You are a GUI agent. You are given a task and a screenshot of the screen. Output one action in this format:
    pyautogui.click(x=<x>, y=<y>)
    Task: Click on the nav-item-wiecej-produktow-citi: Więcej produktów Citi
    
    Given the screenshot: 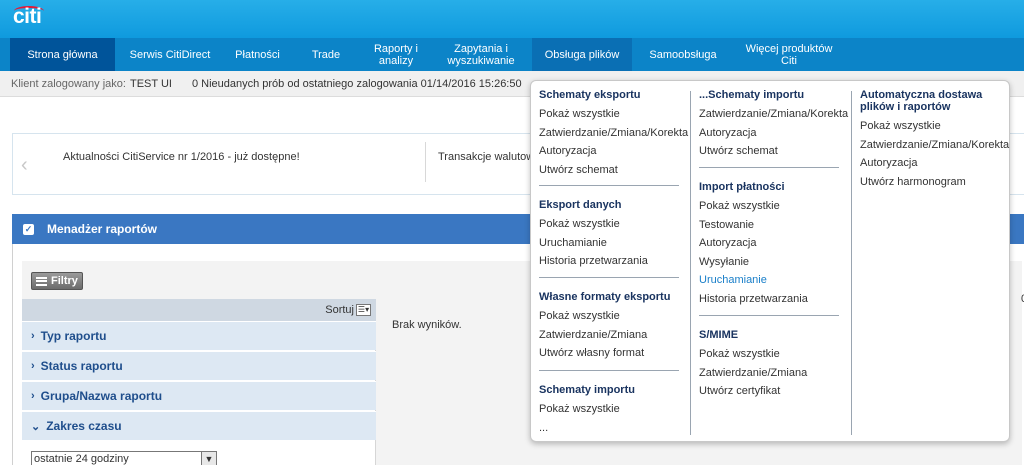 What is the action you would take?
    pyautogui.click(x=789, y=54)
    